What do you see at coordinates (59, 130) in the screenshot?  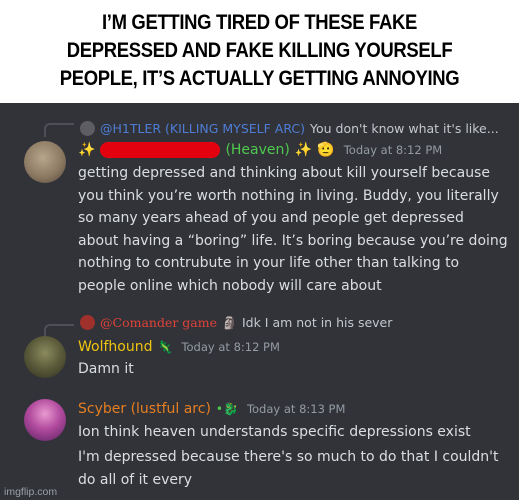 I see `reply-connector` at bounding box center [59, 130].